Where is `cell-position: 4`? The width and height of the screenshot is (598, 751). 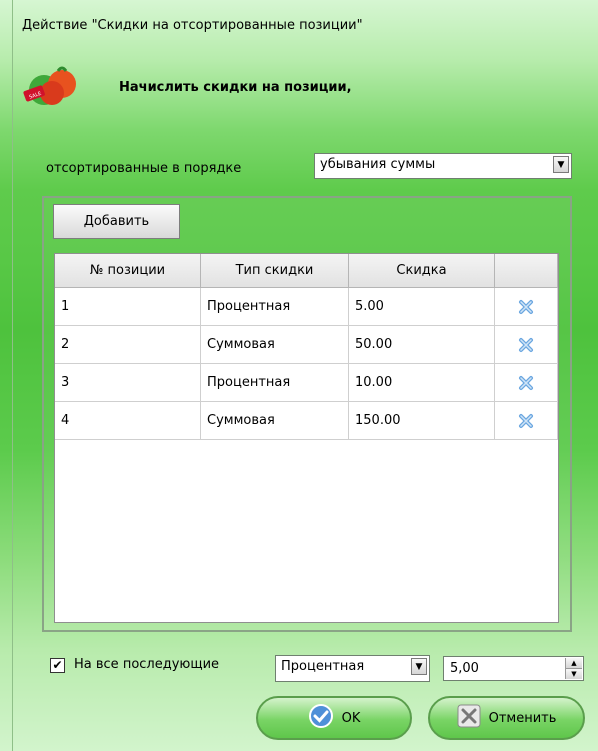 cell-position: 4 is located at coordinates (128, 421).